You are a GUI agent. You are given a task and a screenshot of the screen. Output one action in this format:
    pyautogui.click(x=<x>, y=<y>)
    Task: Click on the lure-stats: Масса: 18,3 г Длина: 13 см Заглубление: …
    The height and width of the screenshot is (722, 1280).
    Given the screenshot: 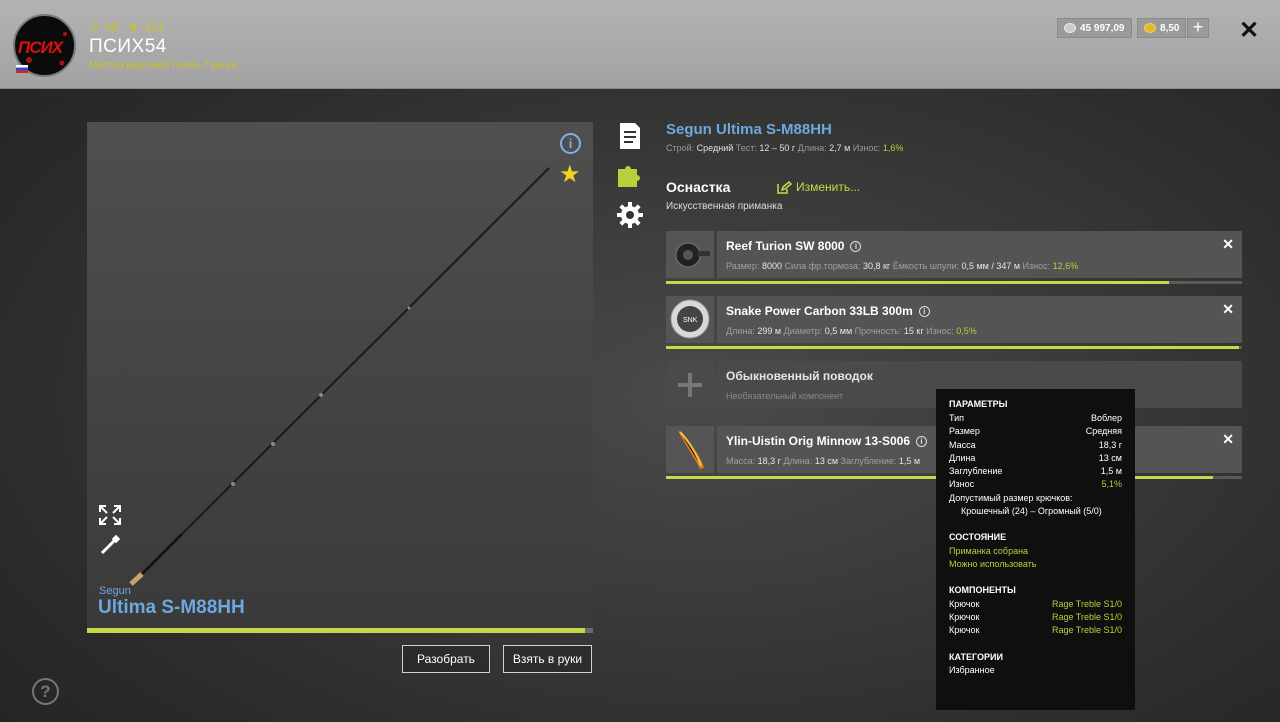 What is the action you would take?
    pyautogui.click(x=823, y=461)
    